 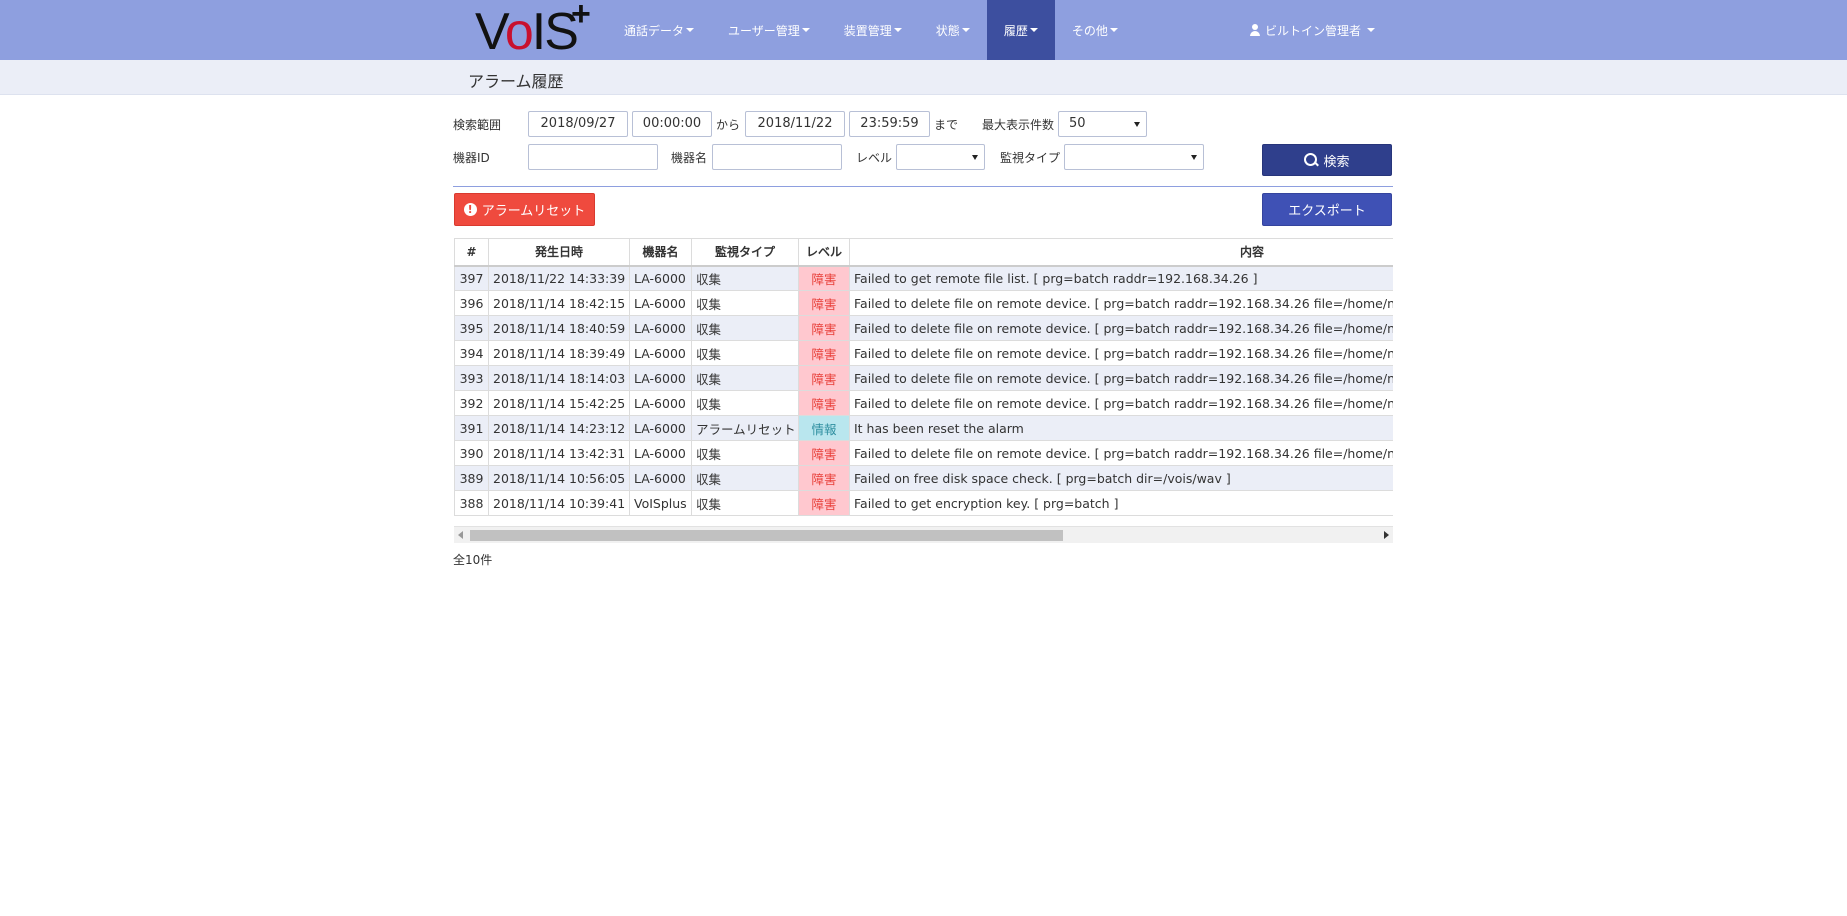 I want to click on nav-user-management: ユーザー管理, so click(x=769, y=30).